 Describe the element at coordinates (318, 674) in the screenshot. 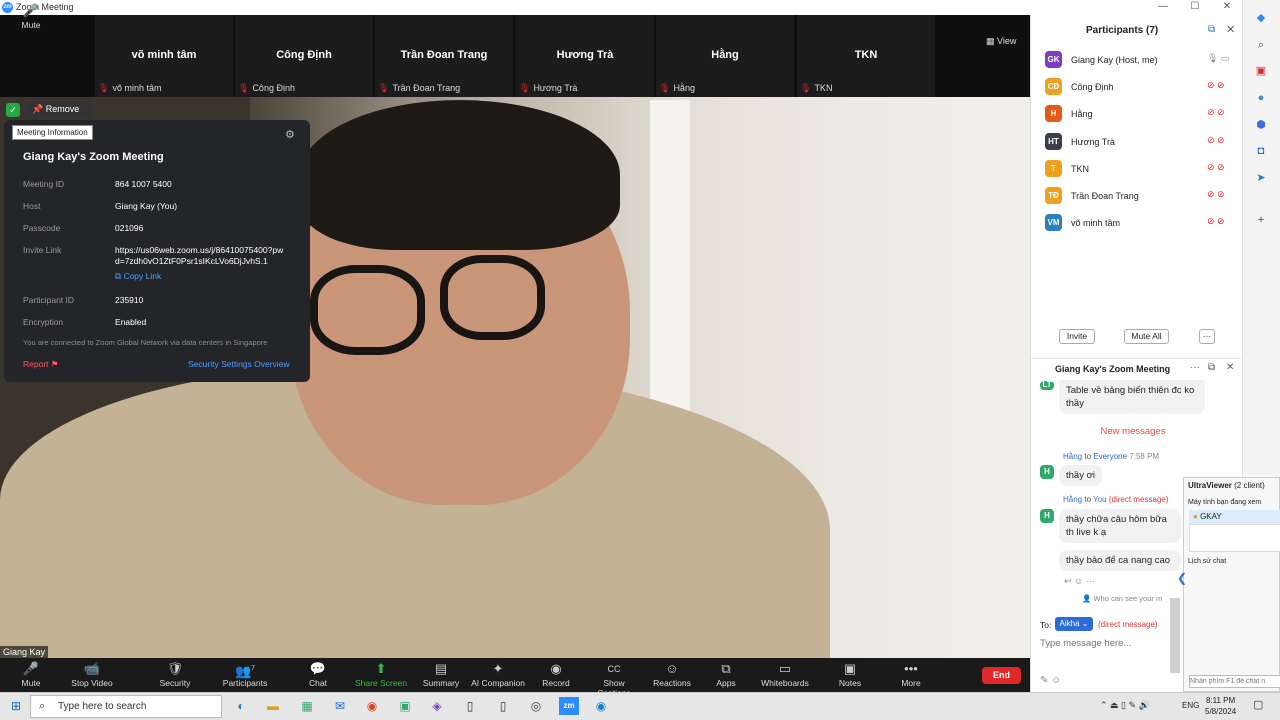

I see `chat-button: 💬 Chat` at that location.